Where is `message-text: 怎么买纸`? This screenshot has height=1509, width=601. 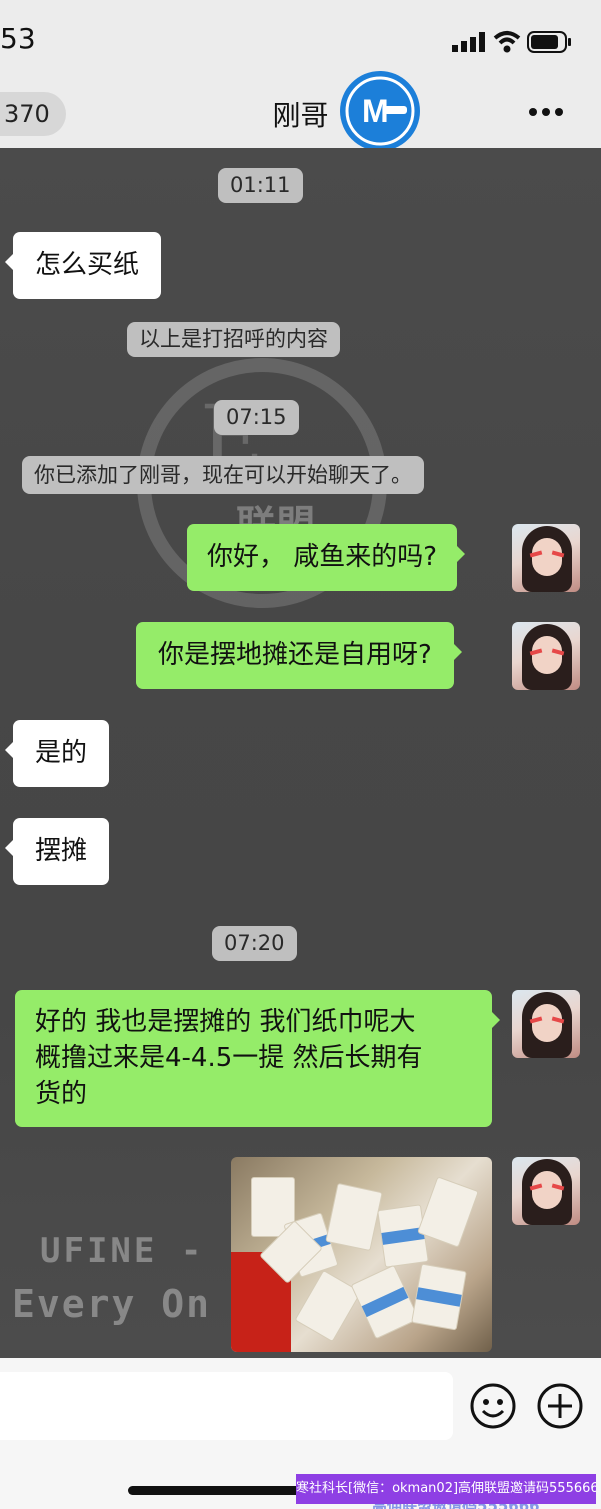
message-text: 怎么买纸 is located at coordinates (87, 265).